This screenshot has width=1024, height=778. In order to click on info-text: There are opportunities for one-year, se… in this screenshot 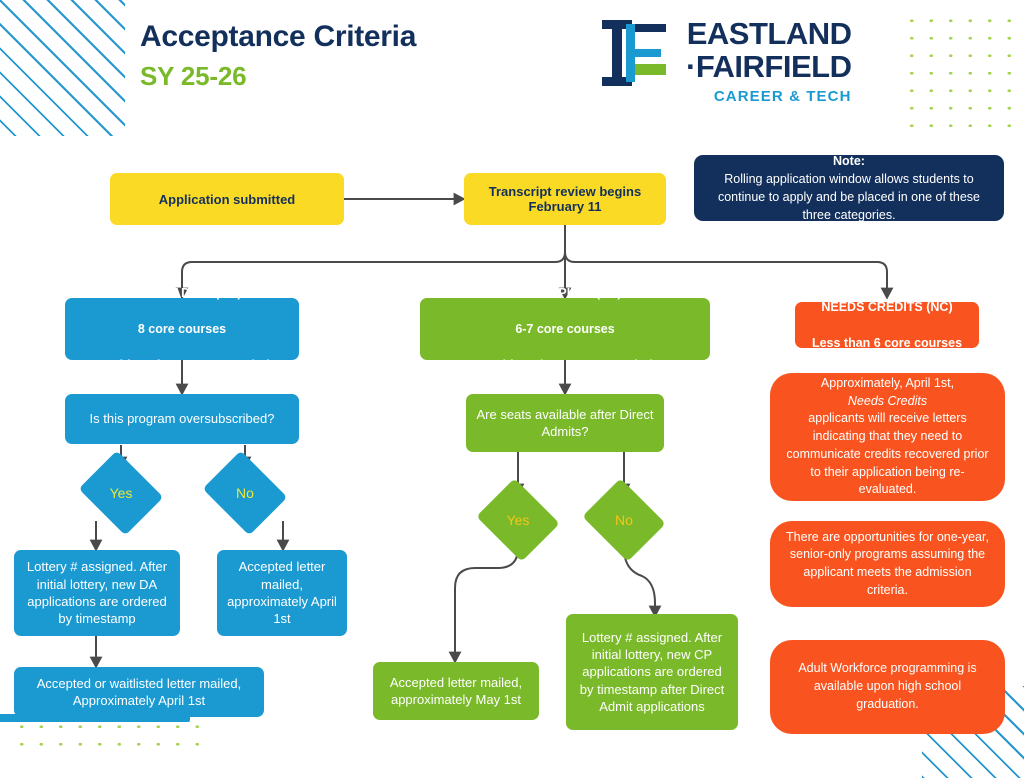, I will do `click(887, 563)`.